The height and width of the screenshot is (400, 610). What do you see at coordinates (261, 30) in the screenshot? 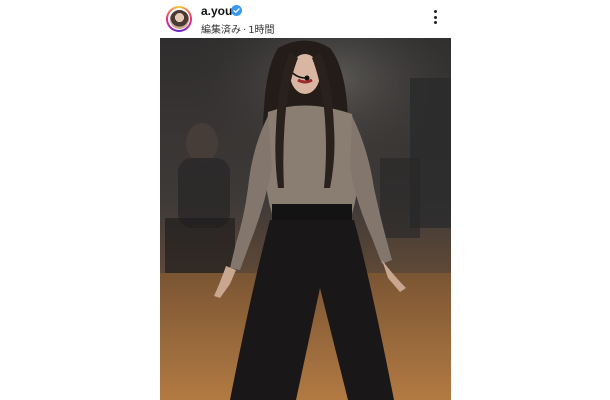
I see `time-ago: 1時間` at bounding box center [261, 30].